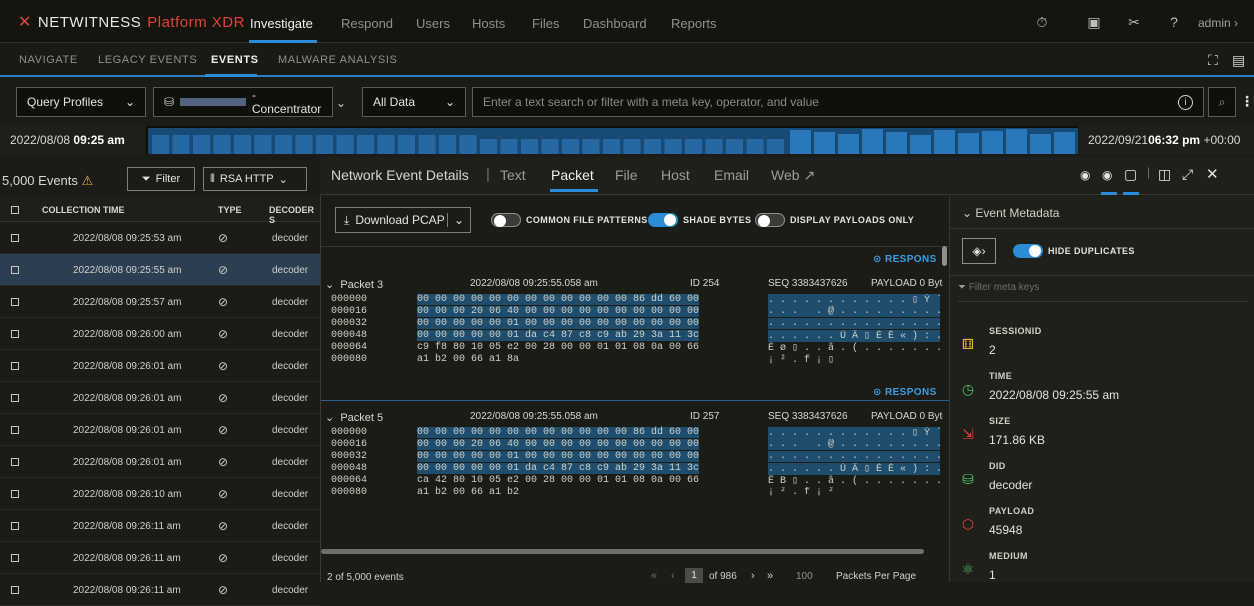 The width and height of the screenshot is (1254, 606). Describe the element at coordinates (626, 175) in the screenshot. I see `tab-file: File` at that location.